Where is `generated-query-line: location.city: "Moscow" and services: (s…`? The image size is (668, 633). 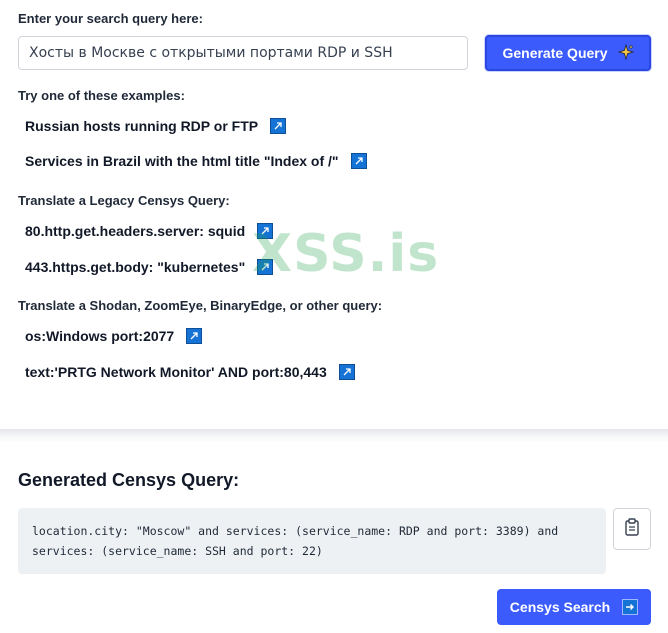 generated-query-line: location.city: "Moscow" and services: (s… is located at coordinates (295, 531).